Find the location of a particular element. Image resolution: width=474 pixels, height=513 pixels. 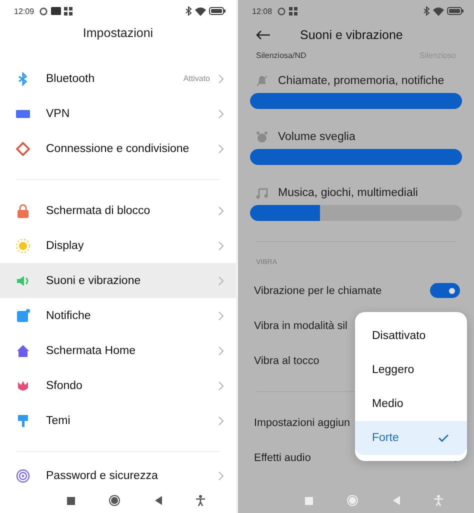

volume-label: Musica, giochi, multimediali is located at coordinates (348, 192).